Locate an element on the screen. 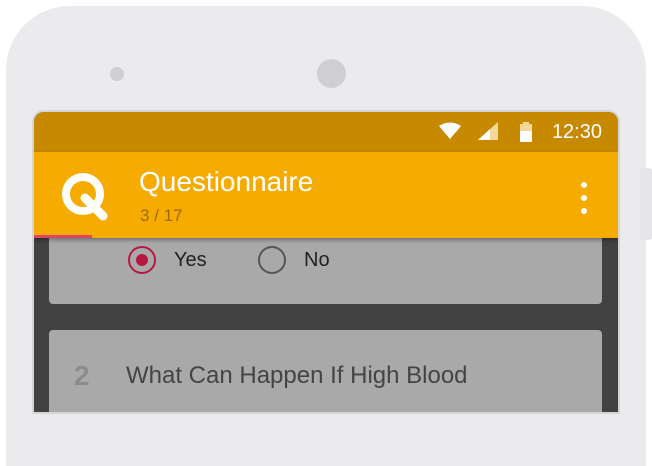 The image size is (652, 466). signal-icon is located at coordinates (488, 133).